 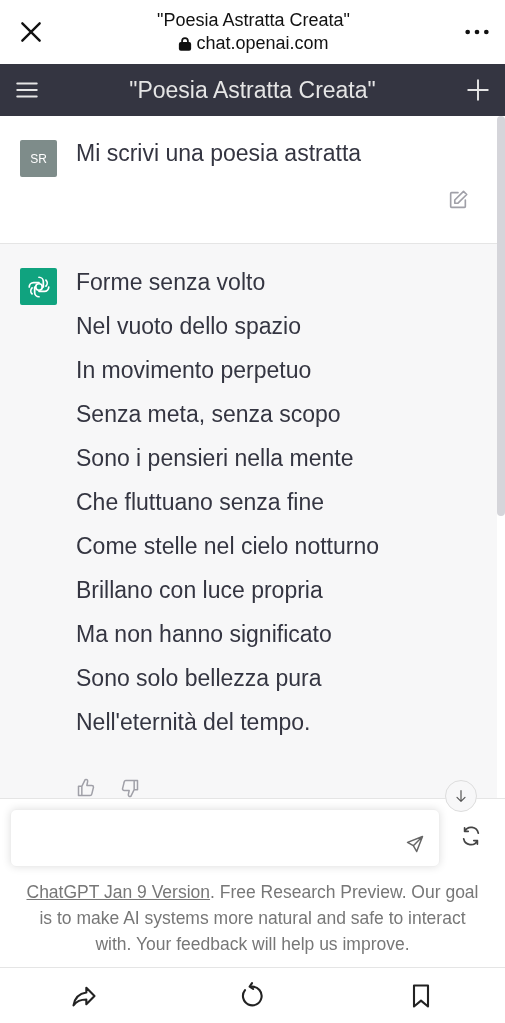 I want to click on message-text: Mi scrivi una poesia astratta, so click(x=219, y=154).